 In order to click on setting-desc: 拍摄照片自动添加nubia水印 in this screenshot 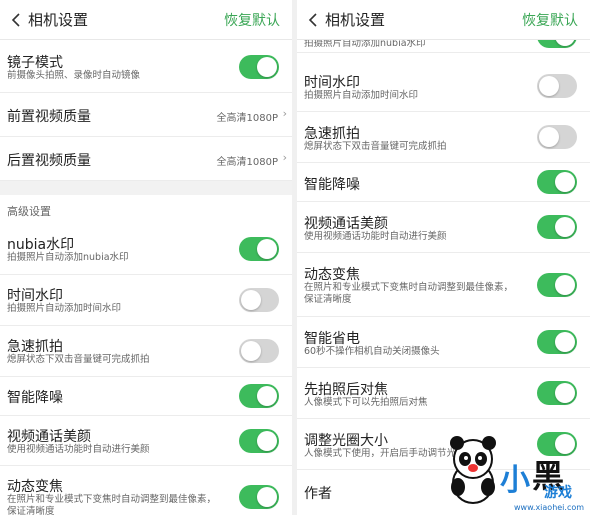, I will do `click(68, 257)`.